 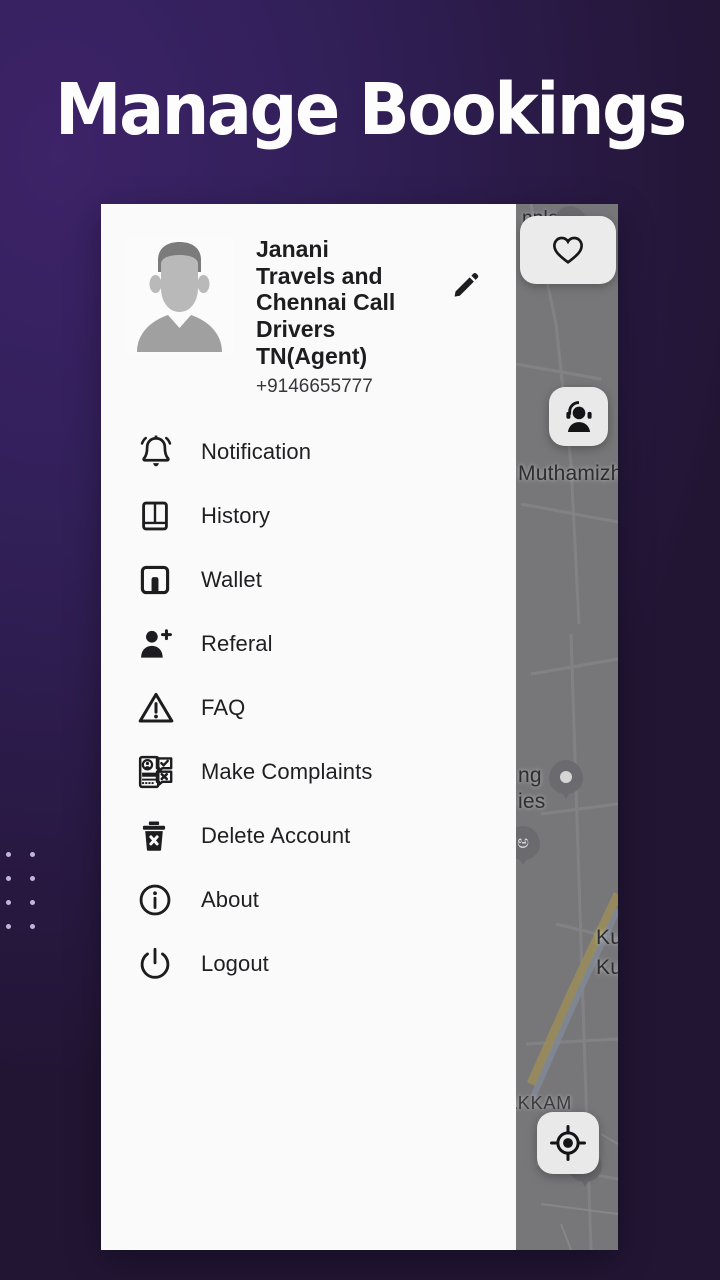 I want to click on menu-item-delete-account: Delete Account, so click(x=308, y=836).